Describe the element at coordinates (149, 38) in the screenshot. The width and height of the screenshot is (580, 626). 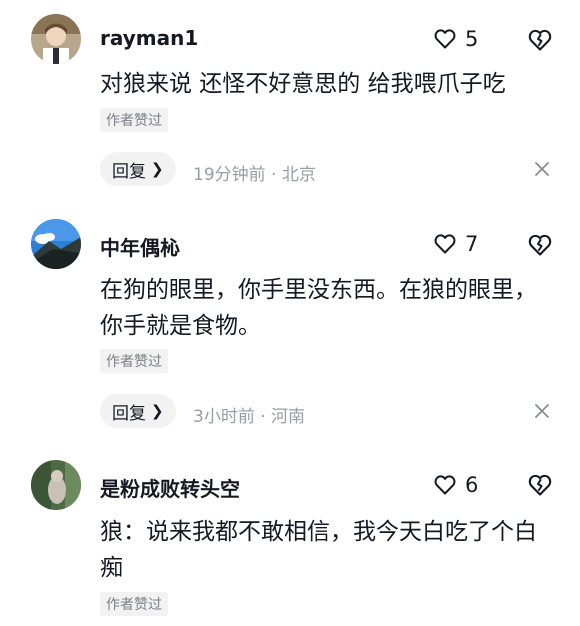
I see `username: rayman1` at that location.